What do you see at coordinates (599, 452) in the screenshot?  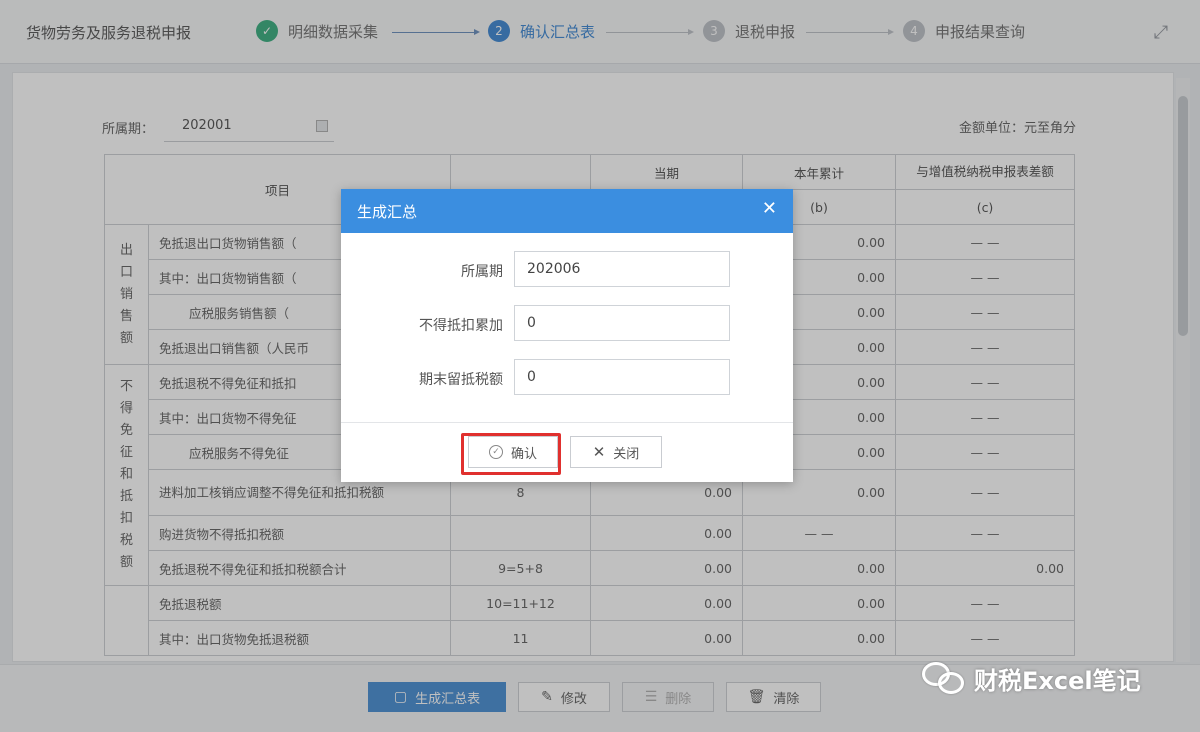 I see `close-x-icon: ✕` at bounding box center [599, 452].